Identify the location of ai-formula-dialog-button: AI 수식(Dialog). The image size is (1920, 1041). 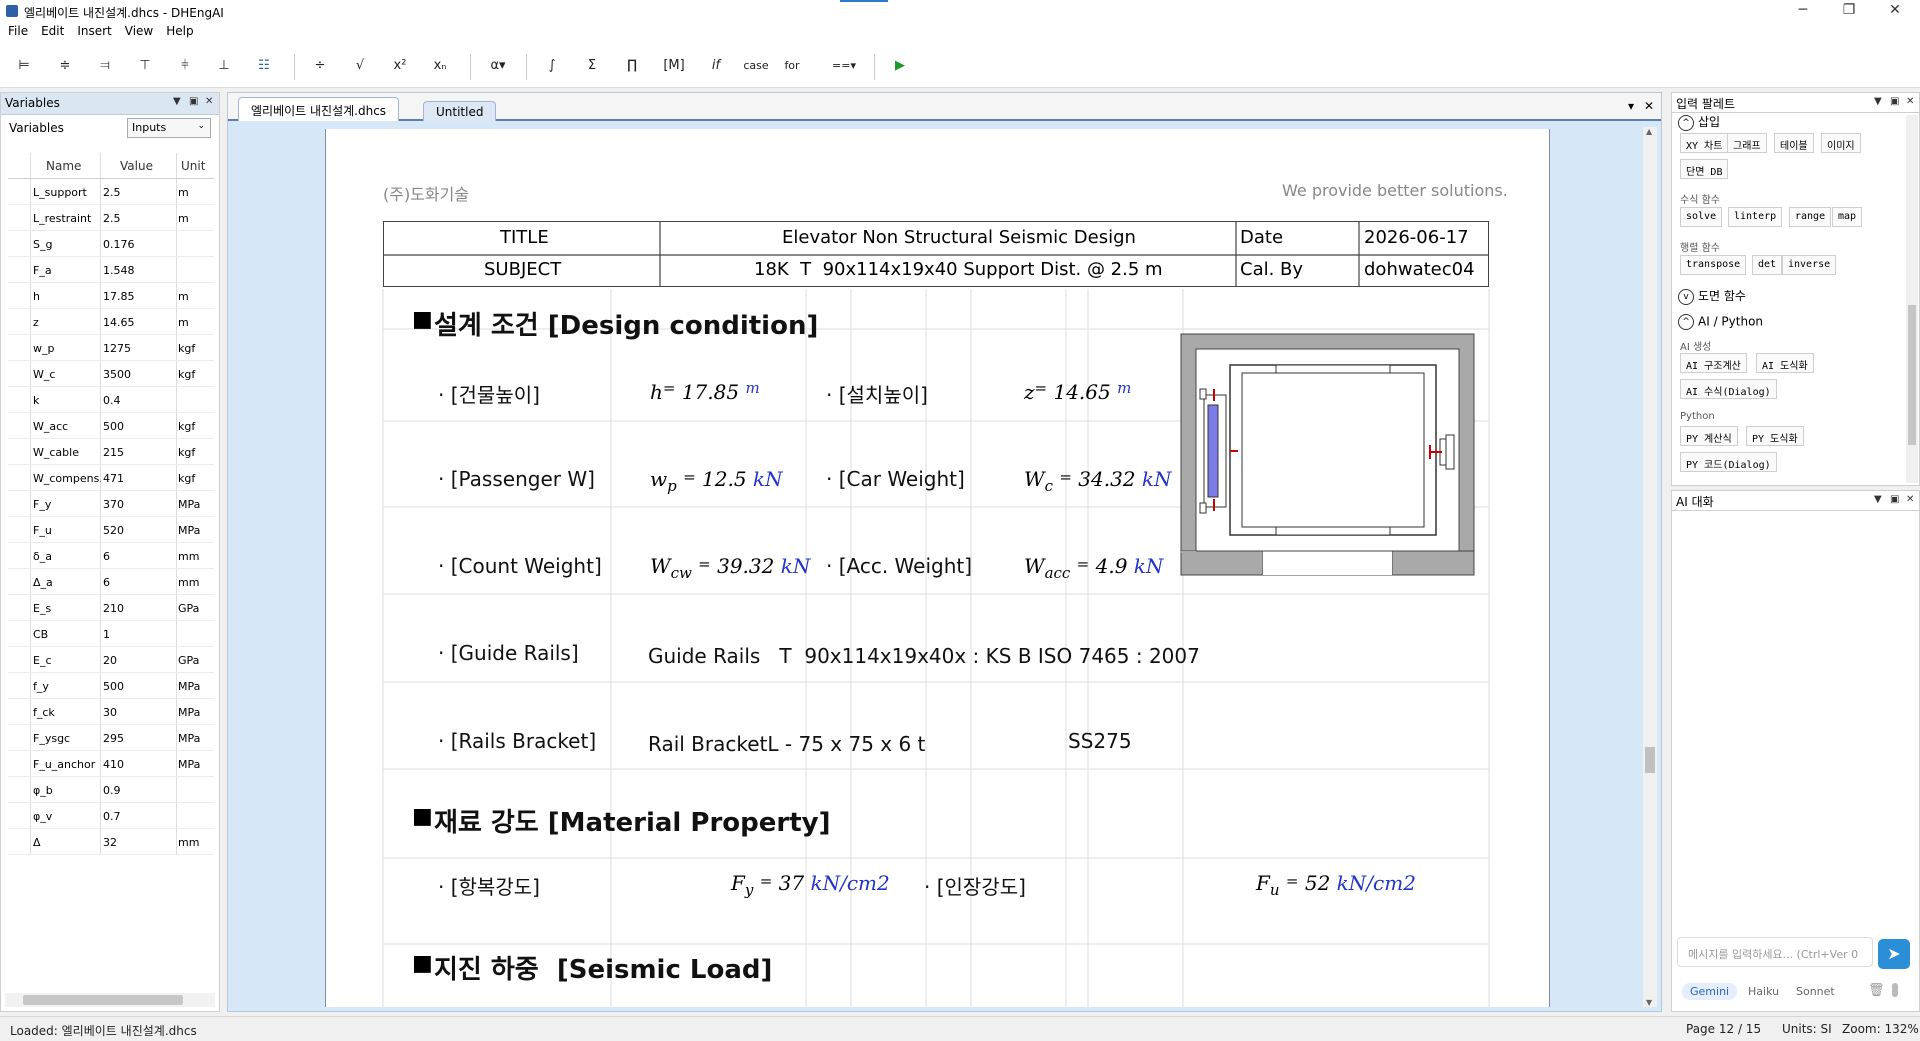
(1728, 389).